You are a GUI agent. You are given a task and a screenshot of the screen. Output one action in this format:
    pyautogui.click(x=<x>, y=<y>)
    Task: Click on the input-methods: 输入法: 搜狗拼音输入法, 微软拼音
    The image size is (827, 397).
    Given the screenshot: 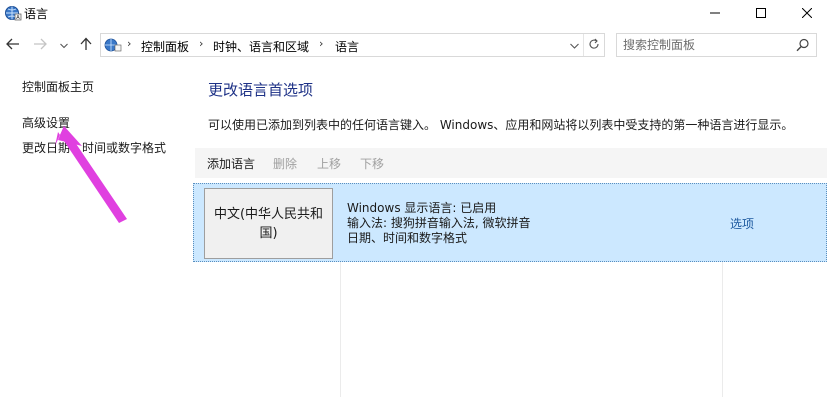 What is the action you would take?
    pyautogui.click(x=439, y=223)
    